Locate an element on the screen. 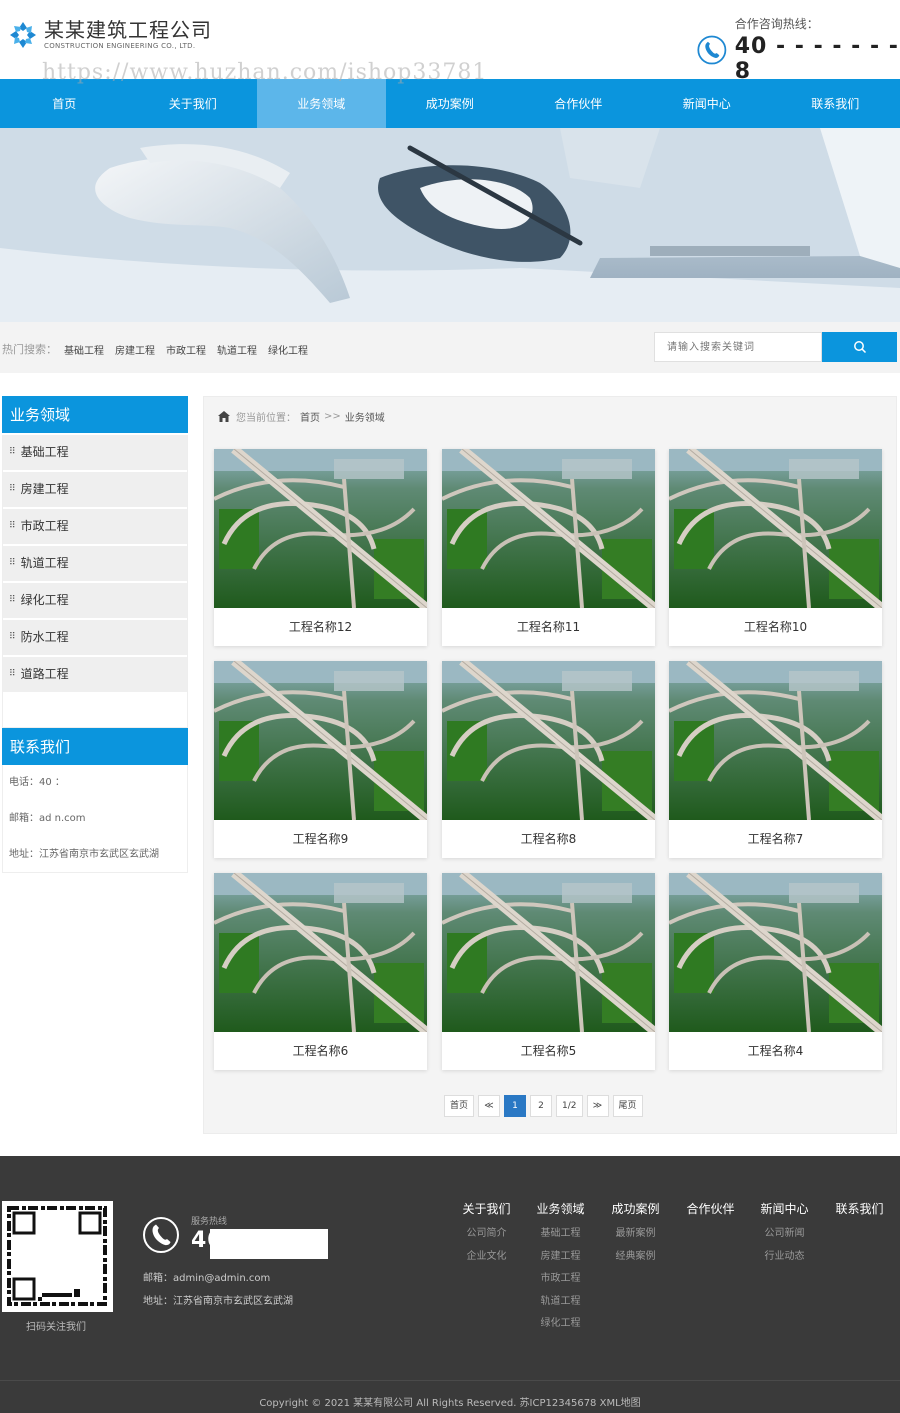  footer-column: 合作伙伴 is located at coordinates (710, 1213).